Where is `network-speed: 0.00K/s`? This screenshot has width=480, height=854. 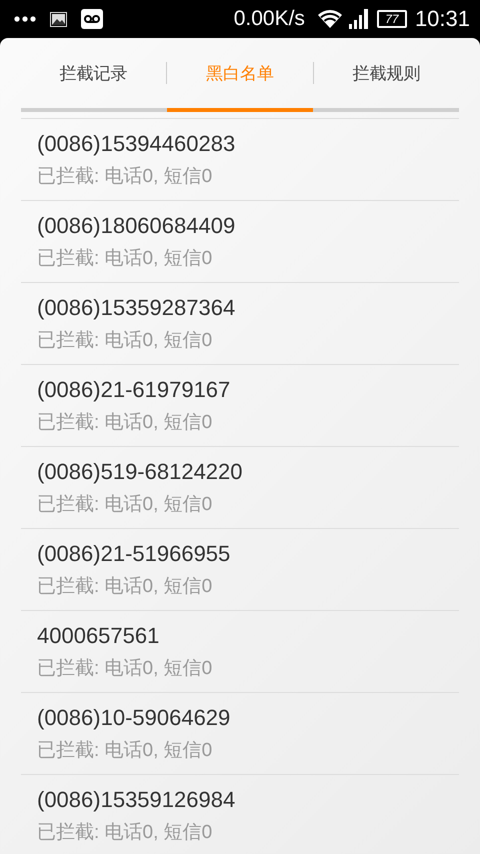 network-speed: 0.00K/s is located at coordinates (269, 19).